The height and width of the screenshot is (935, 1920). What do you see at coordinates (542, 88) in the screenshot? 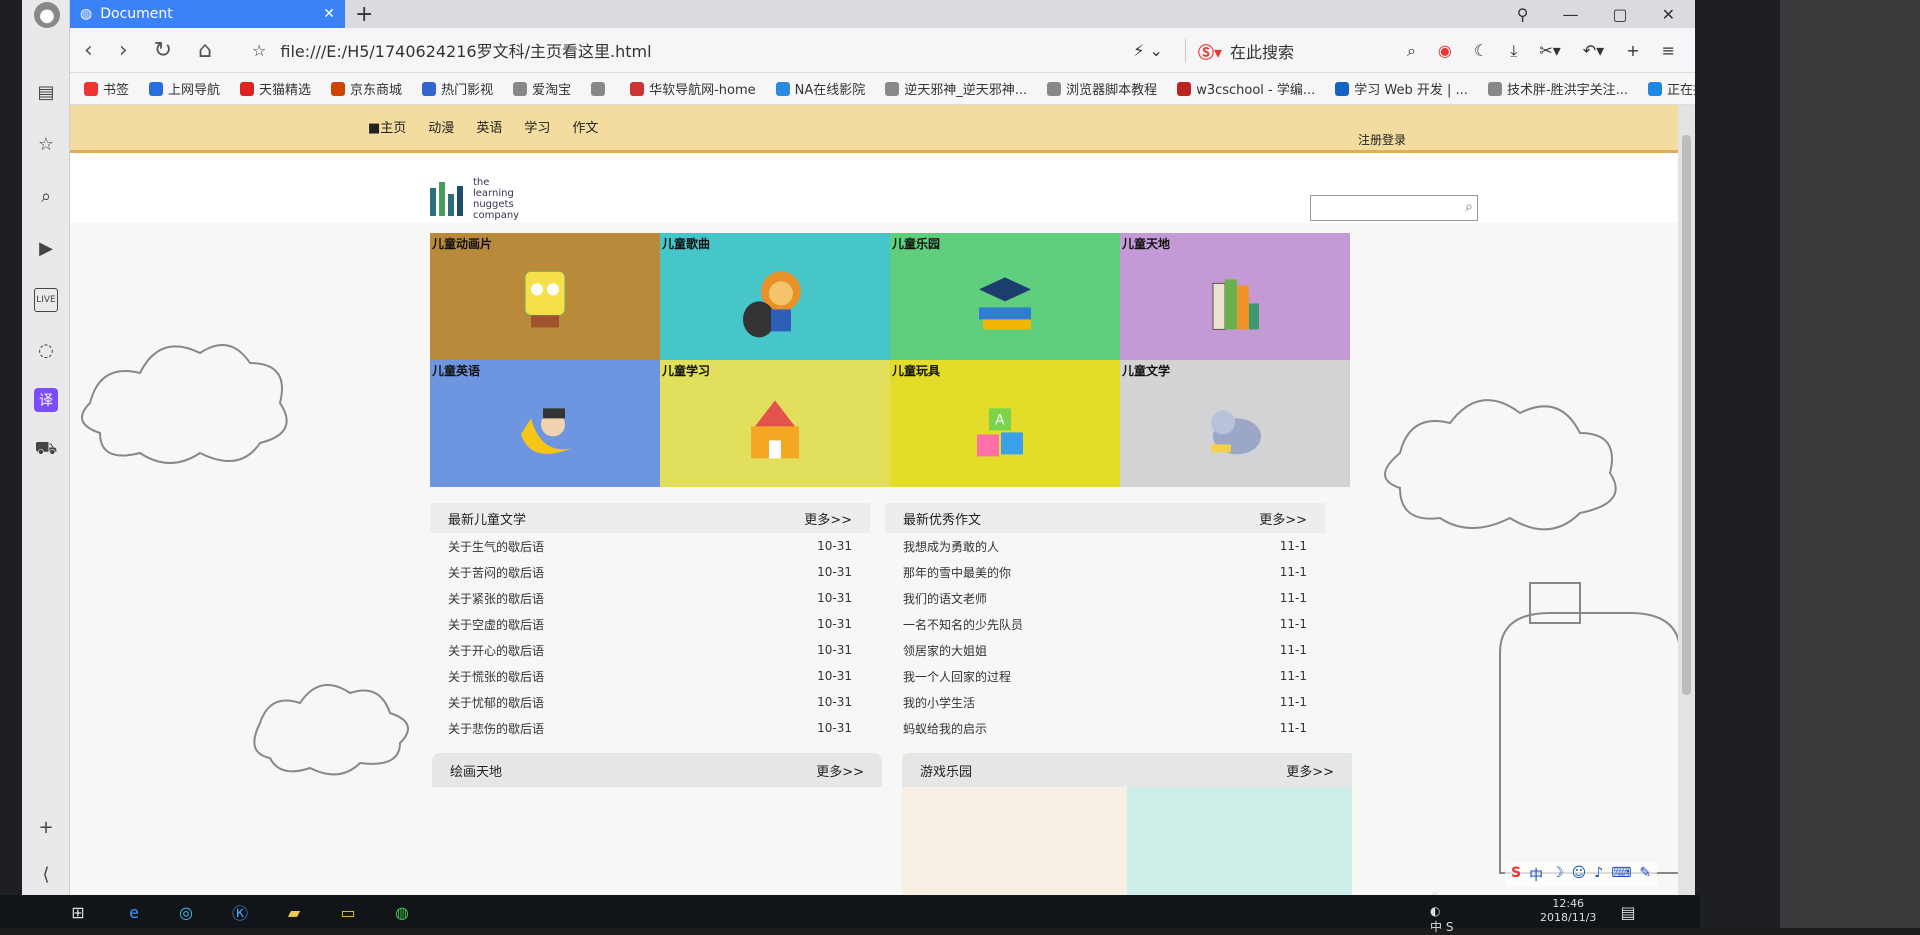
I see `bookmark-item: 爱淘宝` at bounding box center [542, 88].